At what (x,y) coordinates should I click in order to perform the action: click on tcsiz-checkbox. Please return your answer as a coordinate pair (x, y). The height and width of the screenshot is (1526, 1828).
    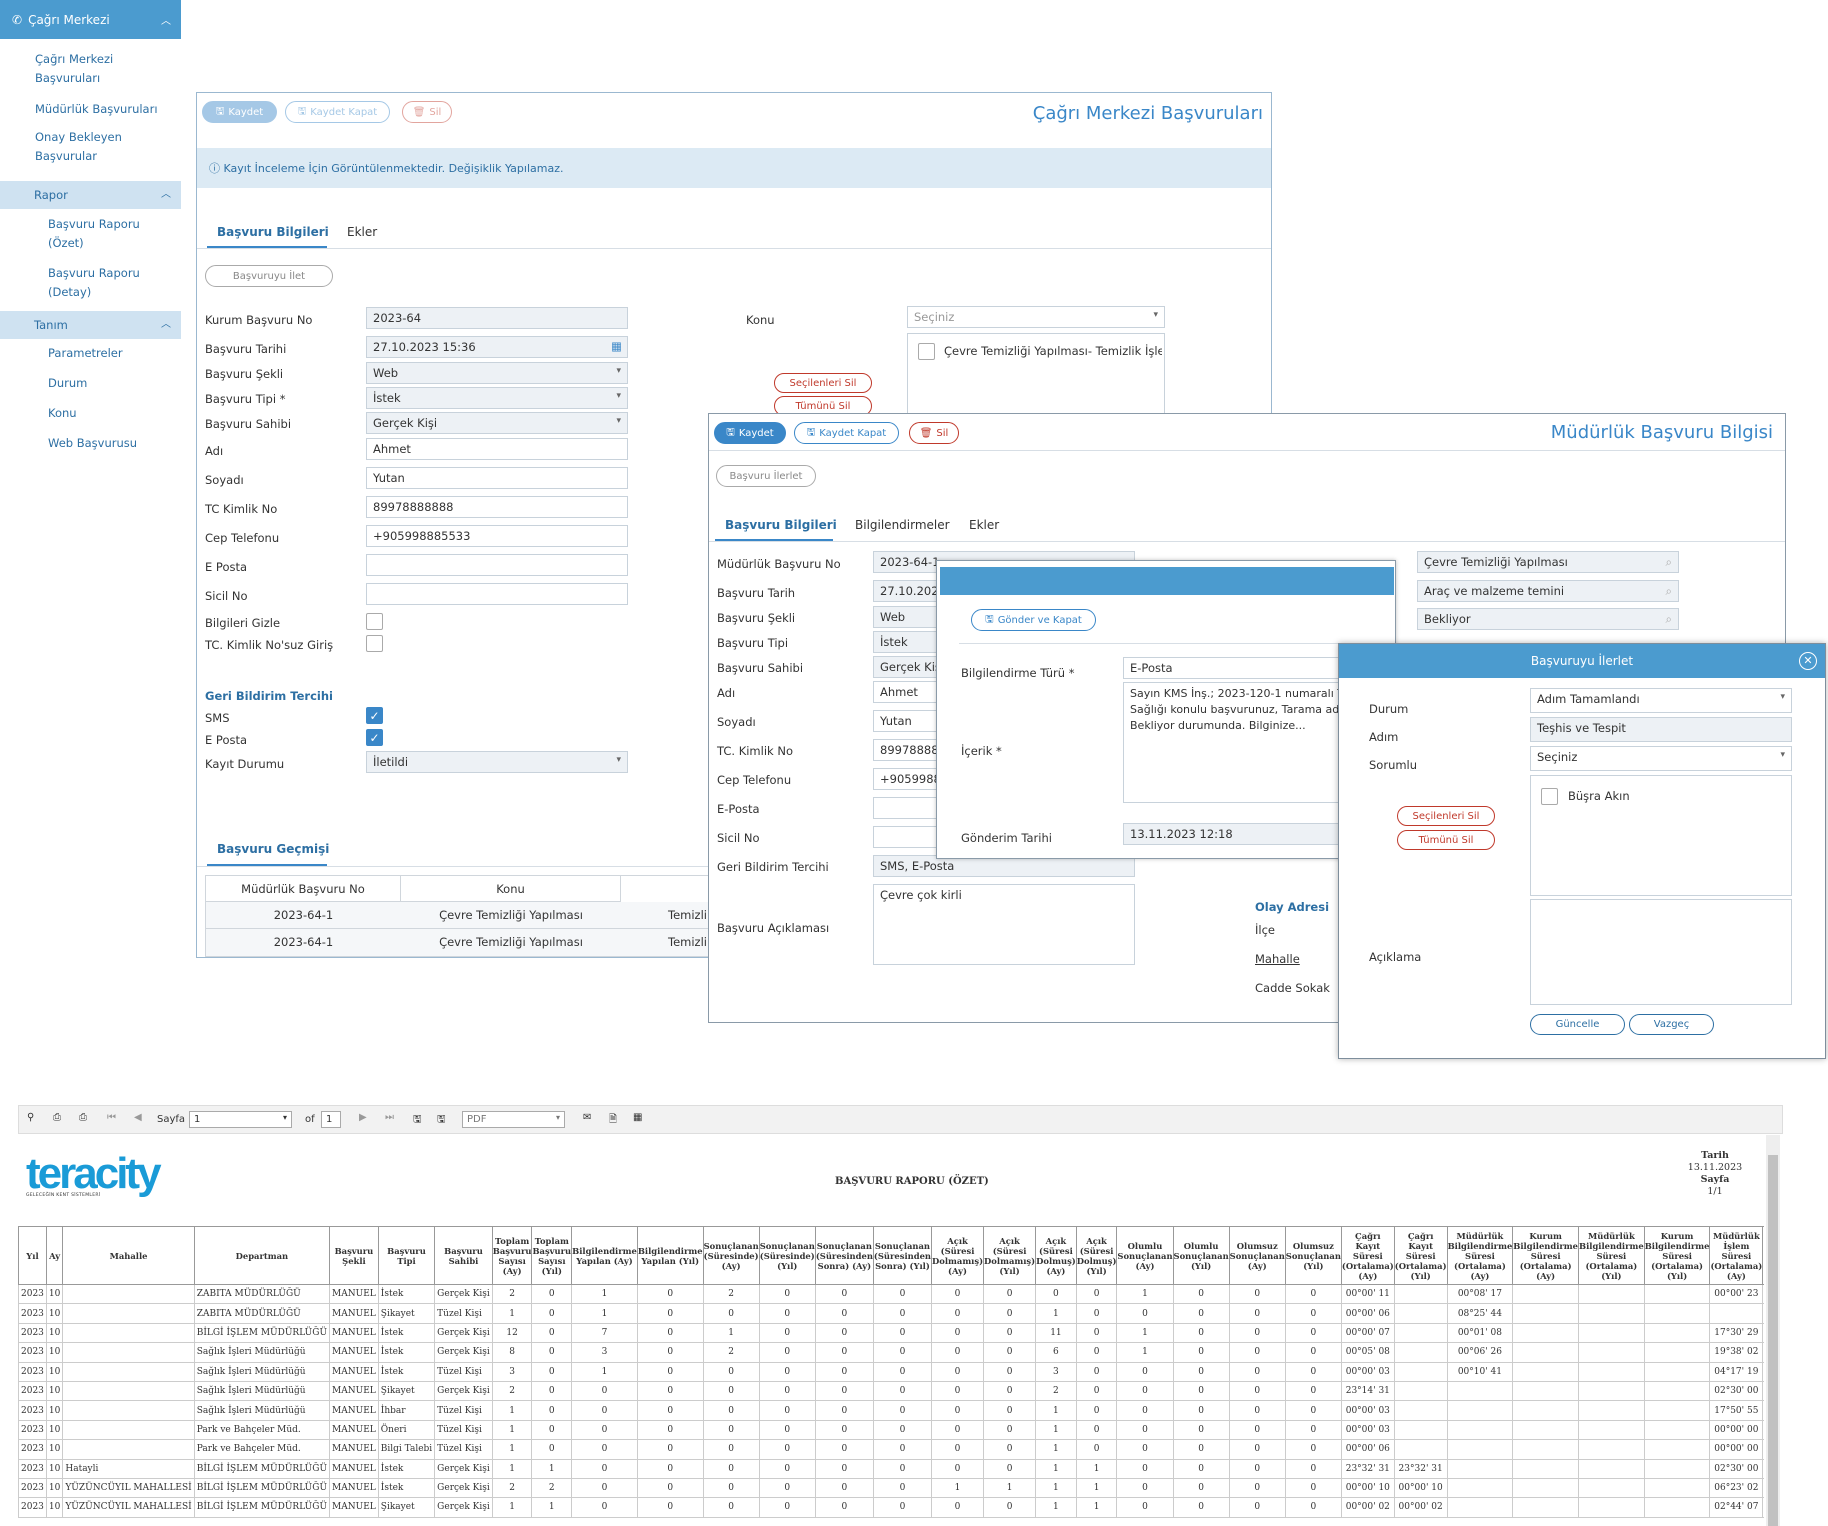
    Looking at the image, I should click on (374, 643).